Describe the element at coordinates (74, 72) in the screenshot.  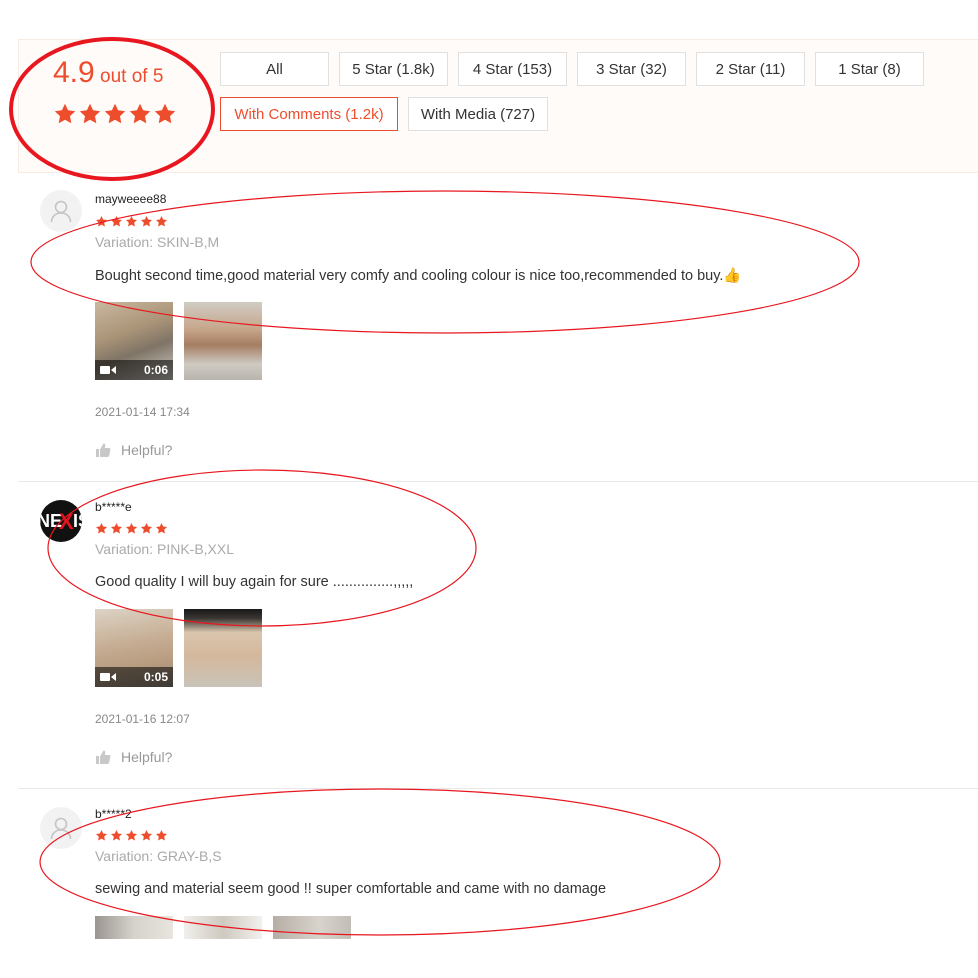
I see `rating-score-value: 4.9` at that location.